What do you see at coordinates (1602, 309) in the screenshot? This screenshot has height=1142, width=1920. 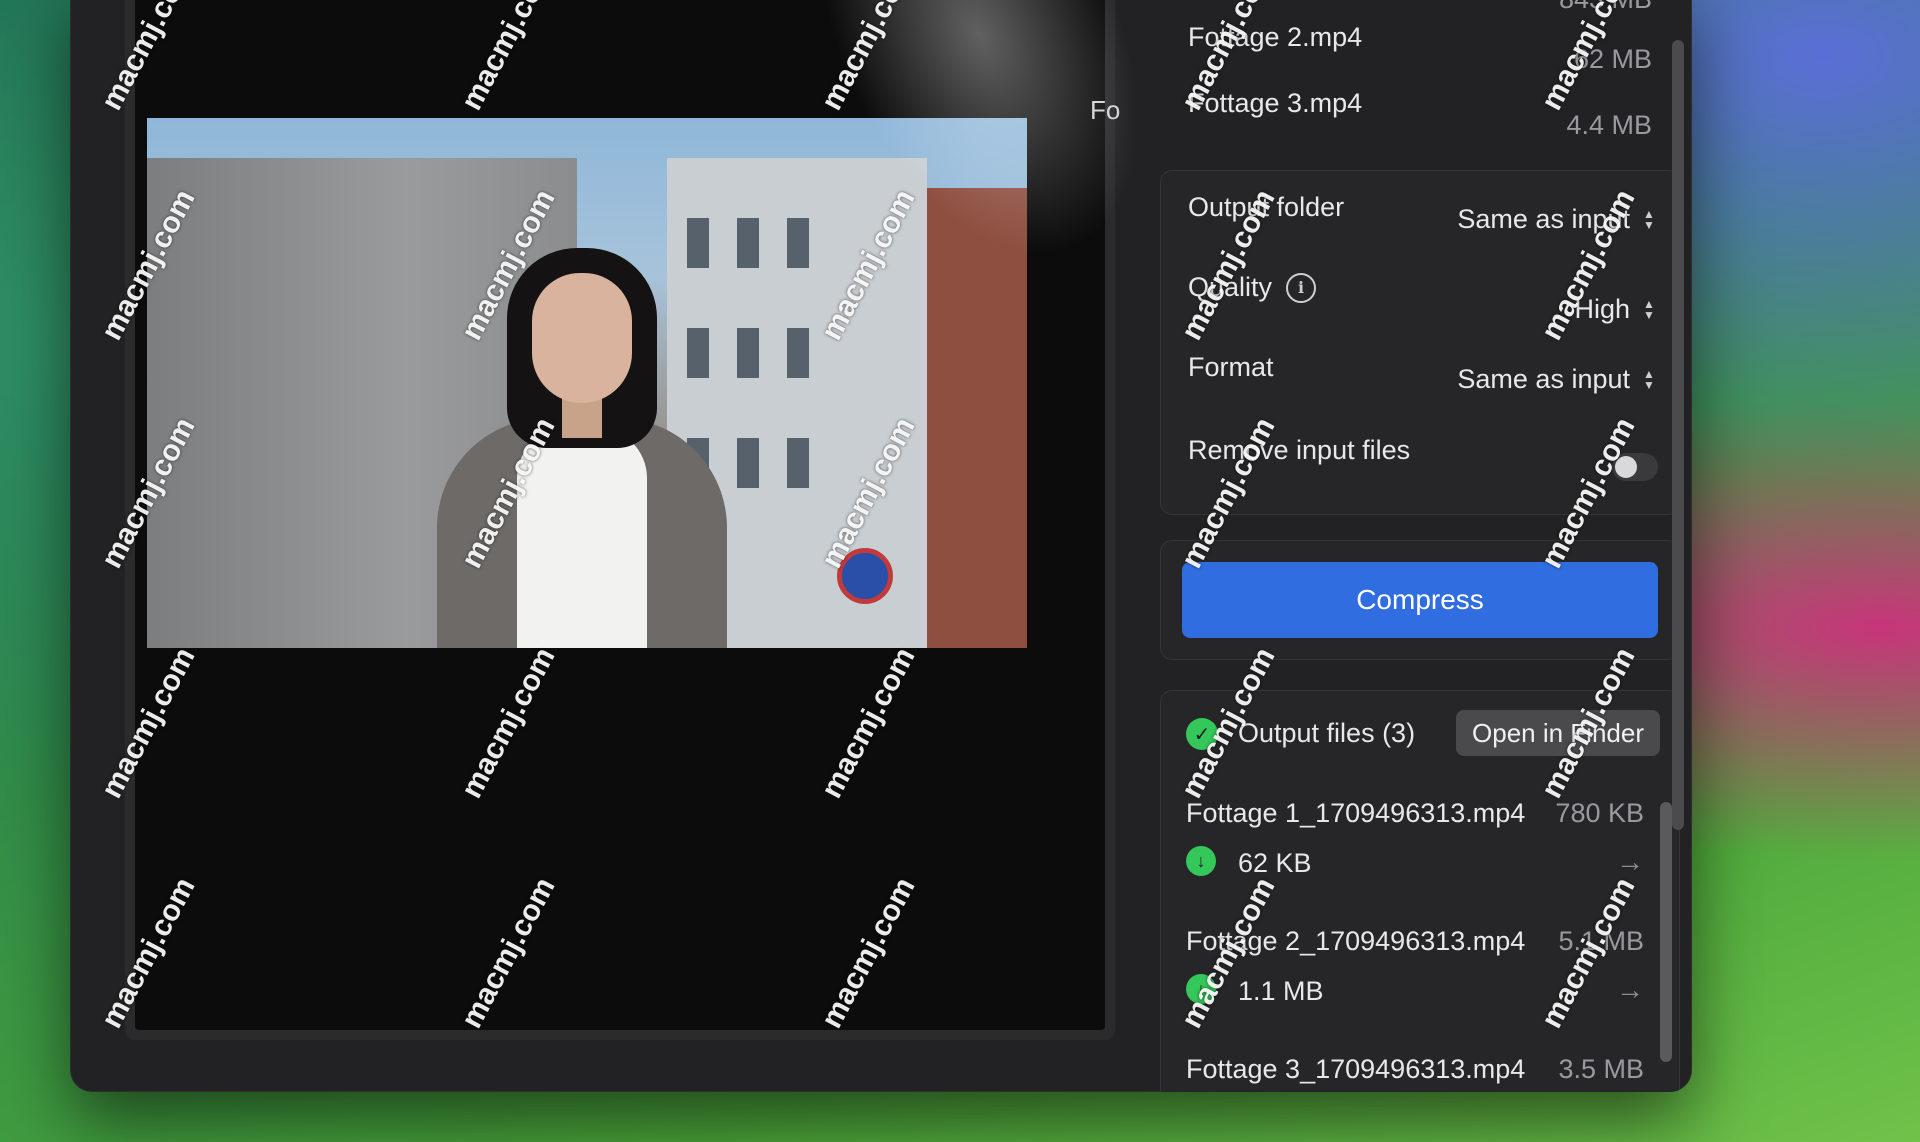 I see `quality-value: High` at bounding box center [1602, 309].